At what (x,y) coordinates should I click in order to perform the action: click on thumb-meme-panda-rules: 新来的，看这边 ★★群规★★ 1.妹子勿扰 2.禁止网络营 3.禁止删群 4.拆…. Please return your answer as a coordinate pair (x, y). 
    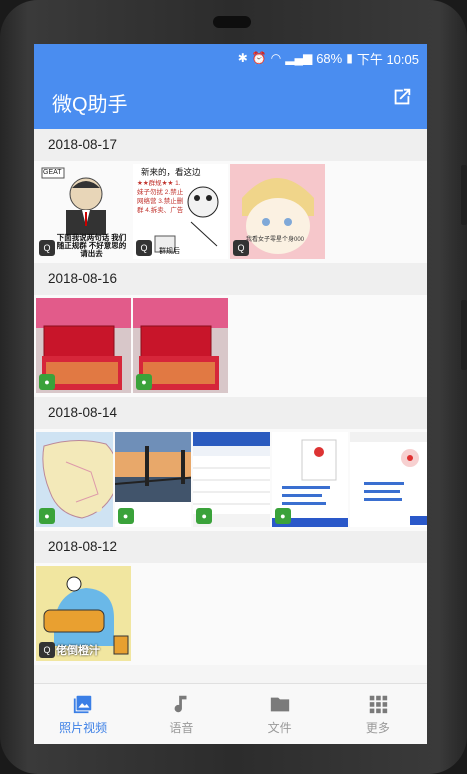
    Looking at the image, I should click on (180, 211).